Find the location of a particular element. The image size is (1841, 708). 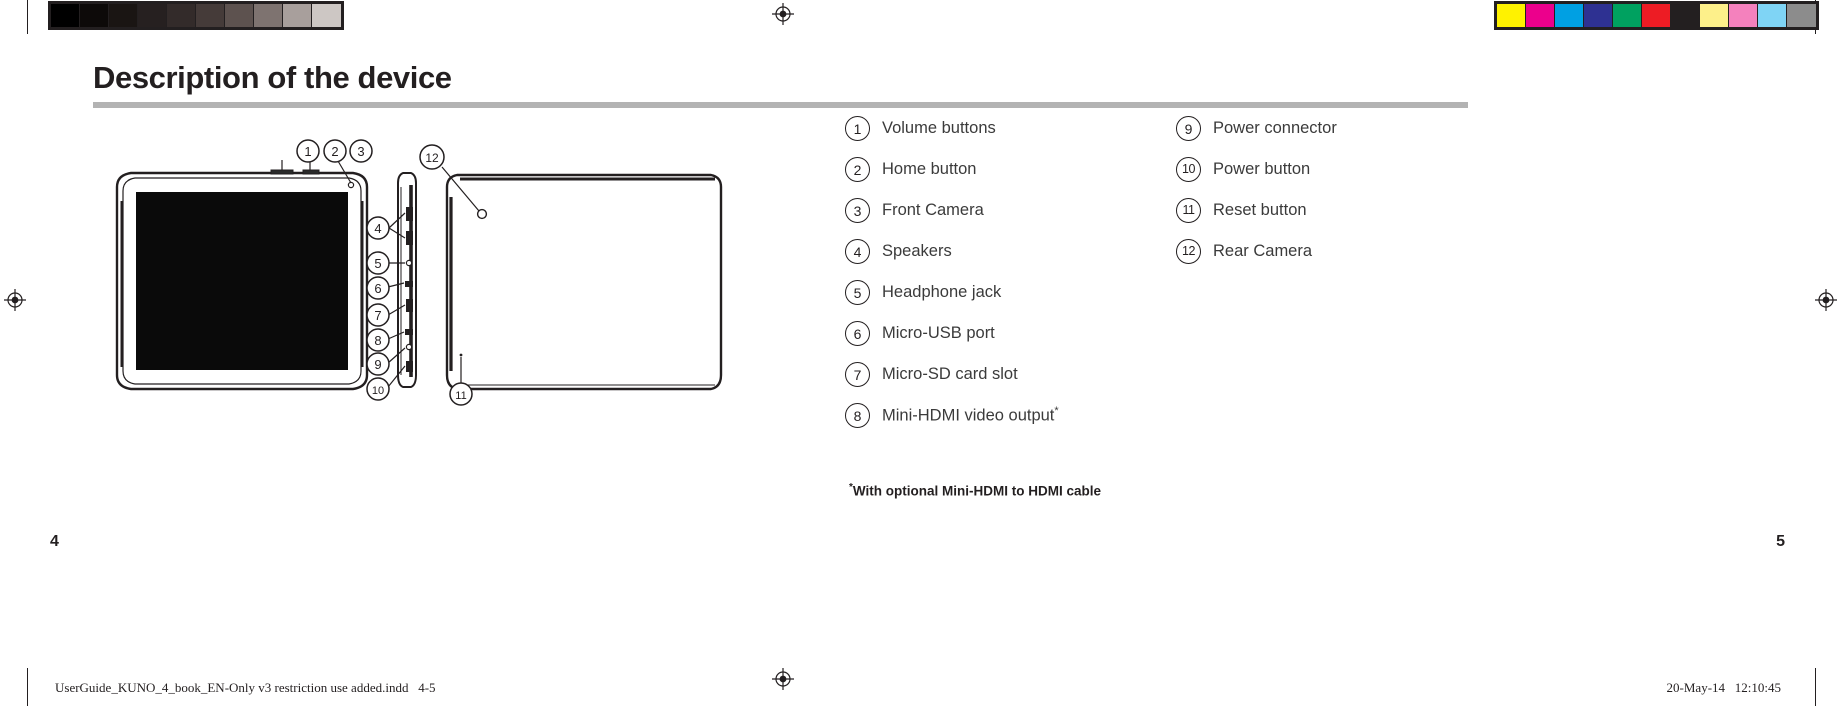

legend-item-label: Rear Camera is located at coordinates (1262, 251).